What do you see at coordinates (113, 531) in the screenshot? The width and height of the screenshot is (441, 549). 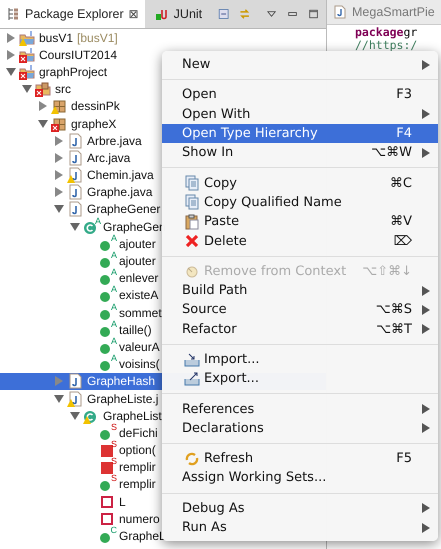 I see `modifier-letter: C` at bounding box center [113, 531].